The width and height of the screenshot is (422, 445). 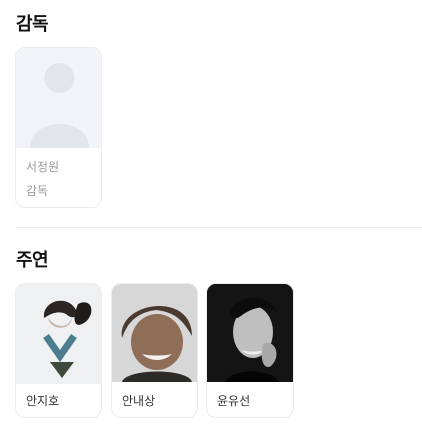 What do you see at coordinates (43, 167) in the screenshot?
I see `director-name: 서정원` at bounding box center [43, 167].